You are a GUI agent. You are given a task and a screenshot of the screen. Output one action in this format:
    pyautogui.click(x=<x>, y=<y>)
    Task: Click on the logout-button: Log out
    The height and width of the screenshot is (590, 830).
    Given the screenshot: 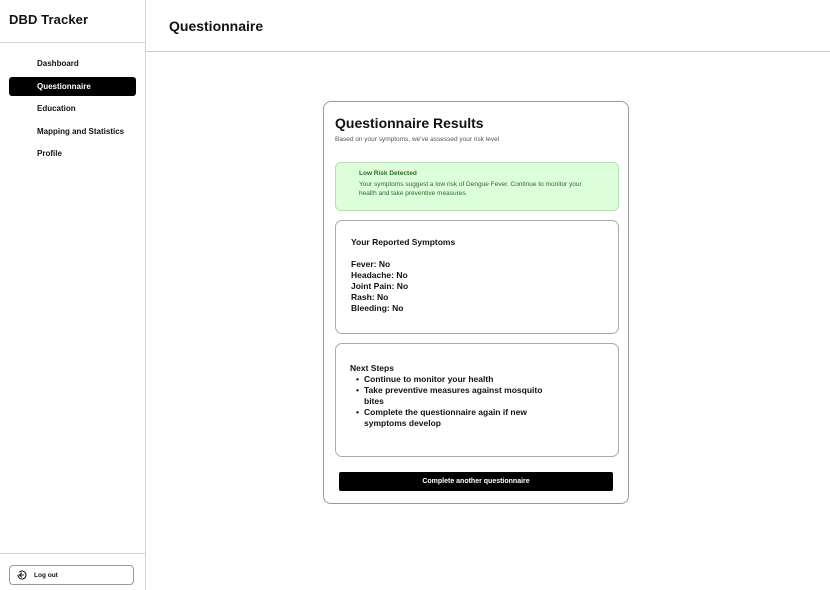 What is the action you would take?
    pyautogui.click(x=71, y=575)
    